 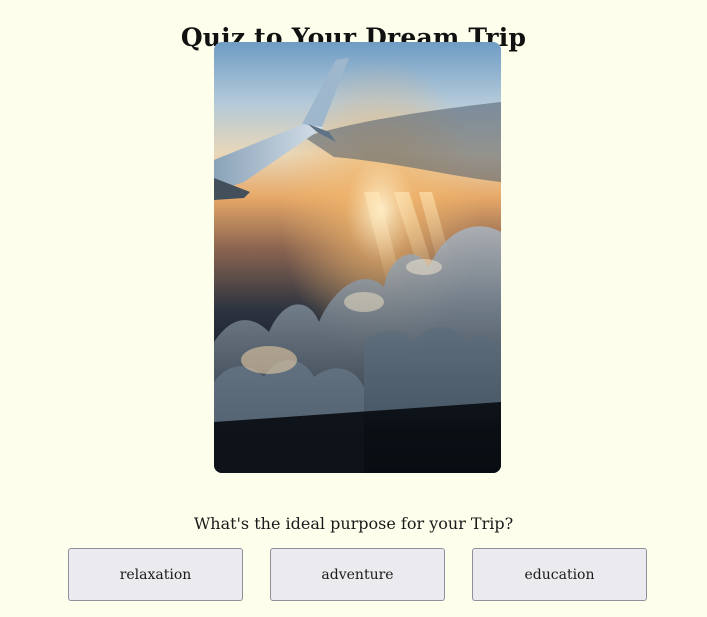 What do you see at coordinates (357, 574) in the screenshot?
I see `answer-button-adventure: adventure` at bounding box center [357, 574].